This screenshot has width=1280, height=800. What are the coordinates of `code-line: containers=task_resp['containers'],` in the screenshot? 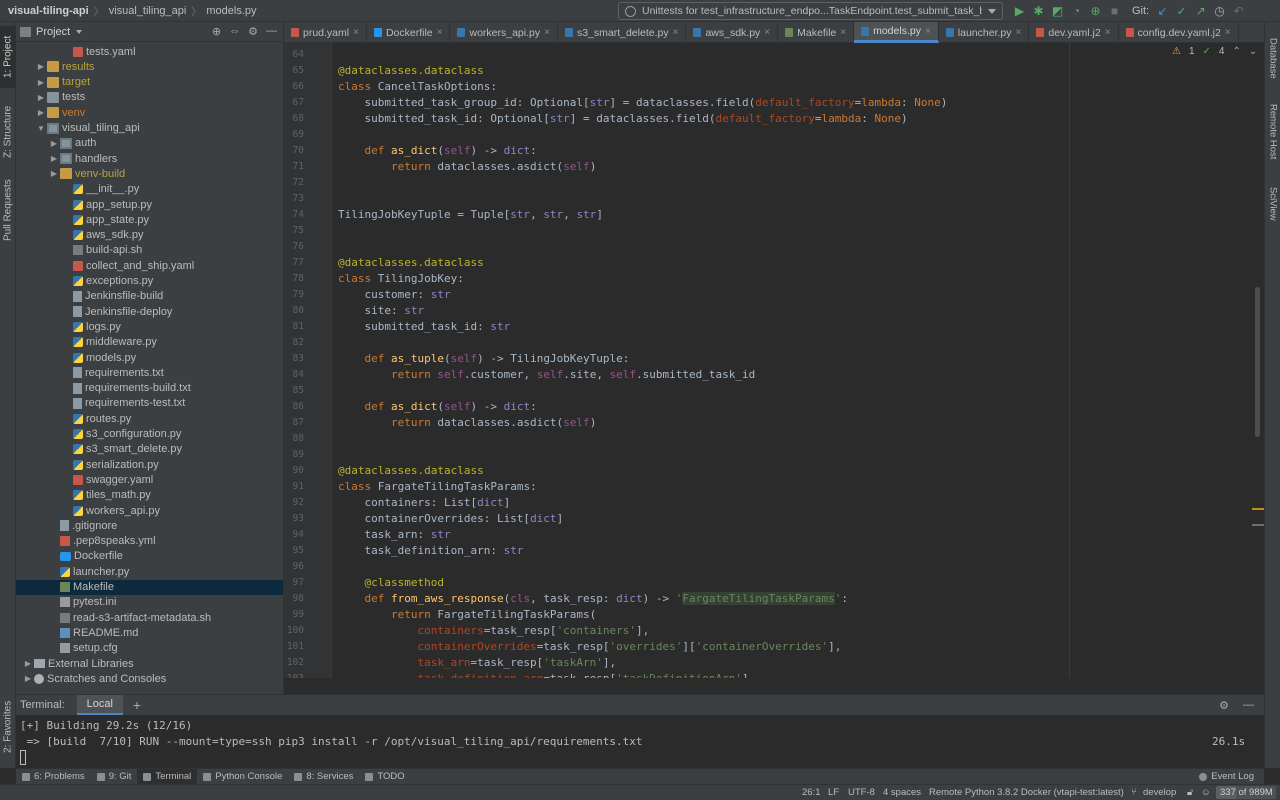 It's located at (493, 631).